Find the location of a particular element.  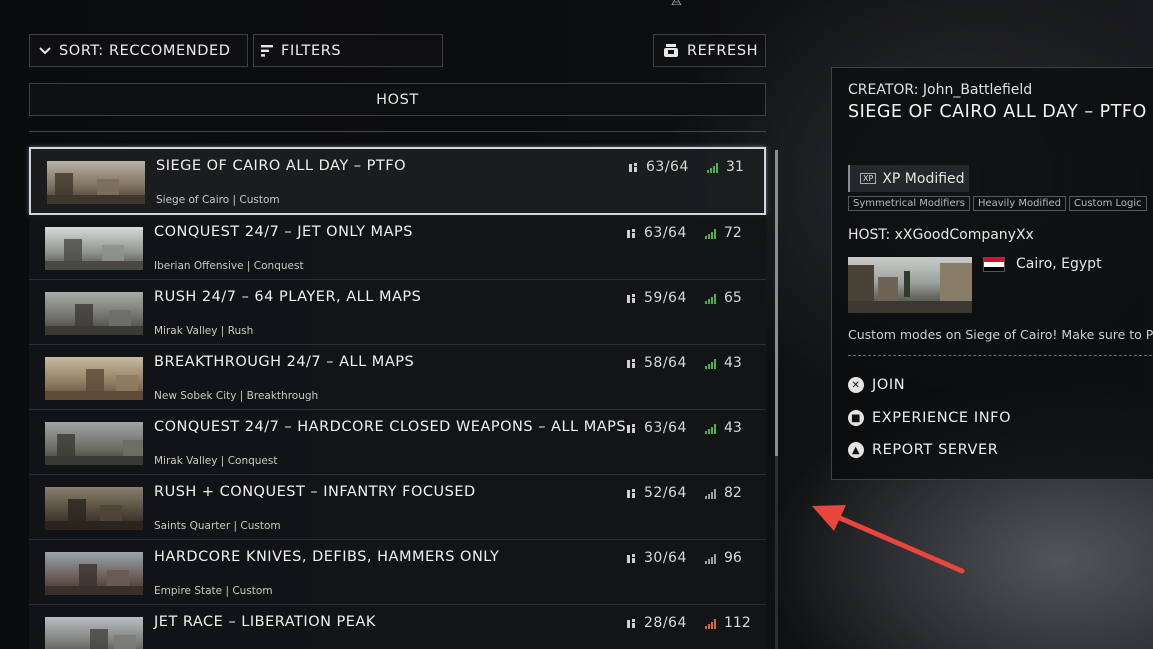

server-map-mode: Empire State | Custom is located at coordinates (213, 591).